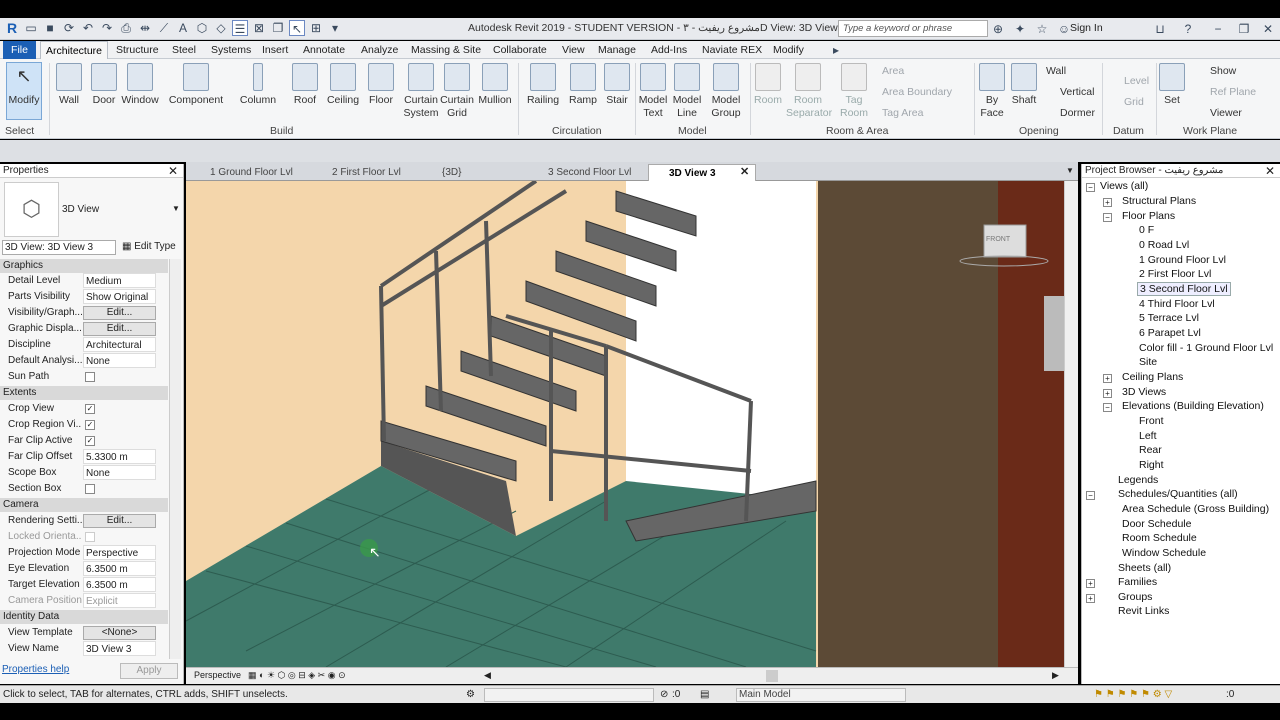 This screenshot has height=720, width=1280. What do you see at coordinates (1133, 694) in the screenshot?
I see `selection-tools-icon: ⚑ ⚑ ⚑ ⚑ ⚑ ⚙ ▽` at bounding box center [1133, 694].